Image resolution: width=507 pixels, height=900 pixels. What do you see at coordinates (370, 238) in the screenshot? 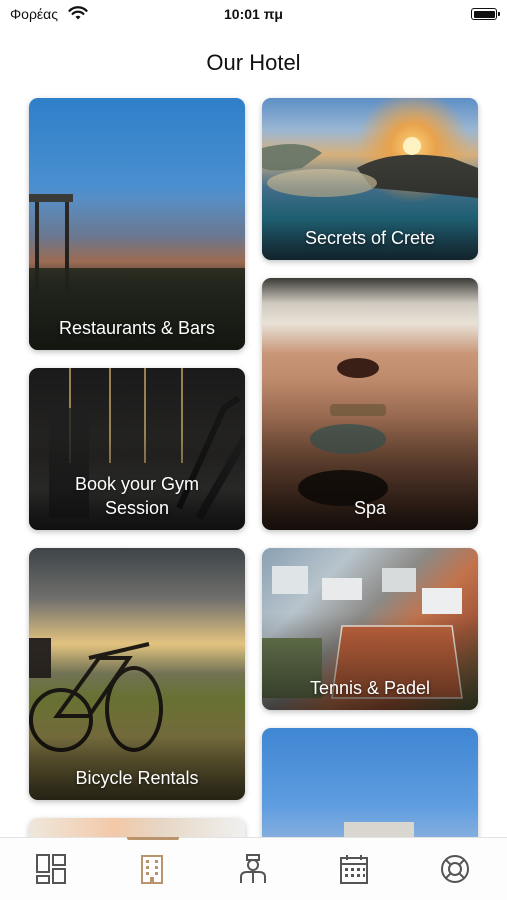
I see `card-label: Secrets of Crete` at bounding box center [370, 238].